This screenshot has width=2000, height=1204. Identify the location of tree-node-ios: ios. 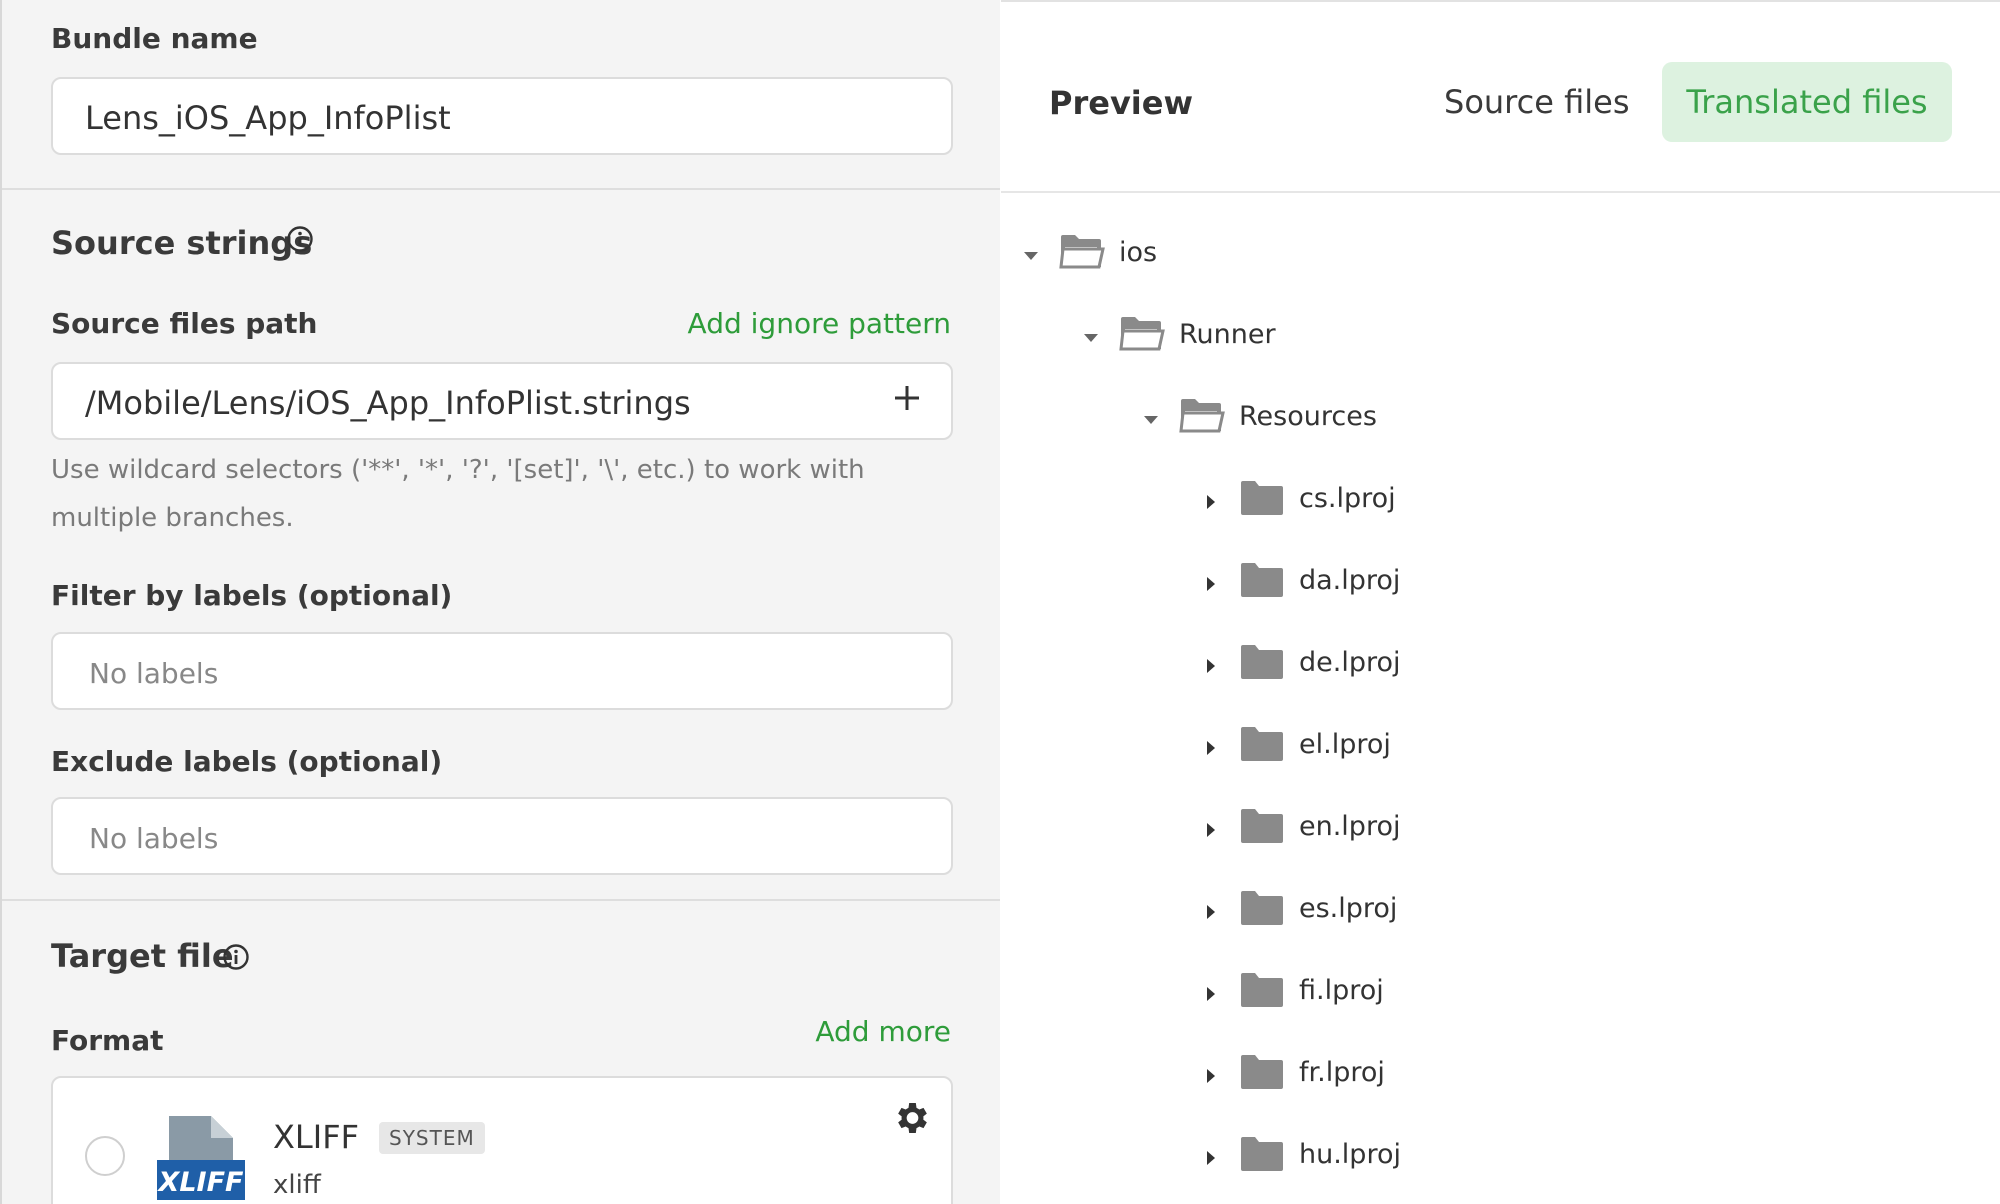
(1321, 256).